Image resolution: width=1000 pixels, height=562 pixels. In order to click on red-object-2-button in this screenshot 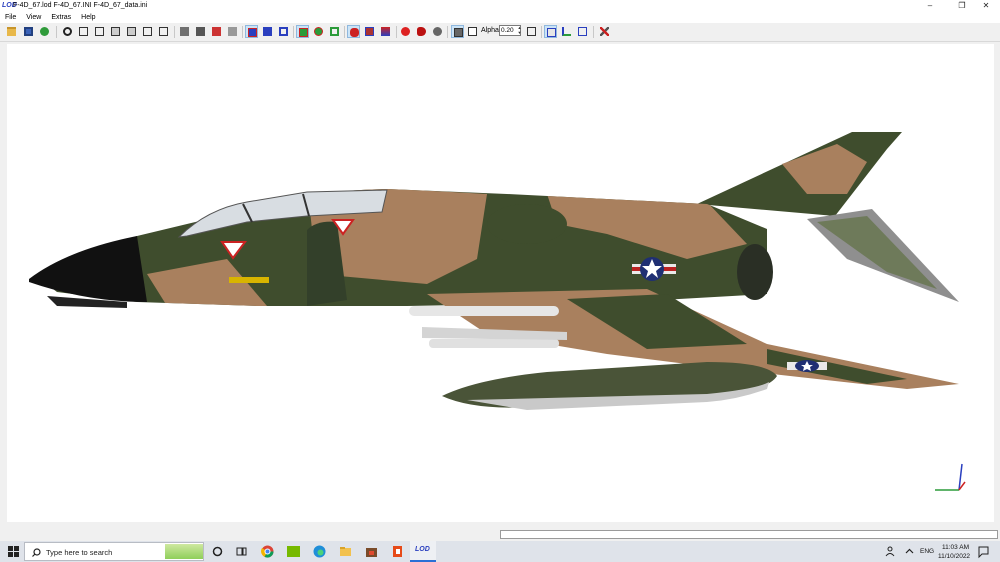, I will do `click(369, 31)`.